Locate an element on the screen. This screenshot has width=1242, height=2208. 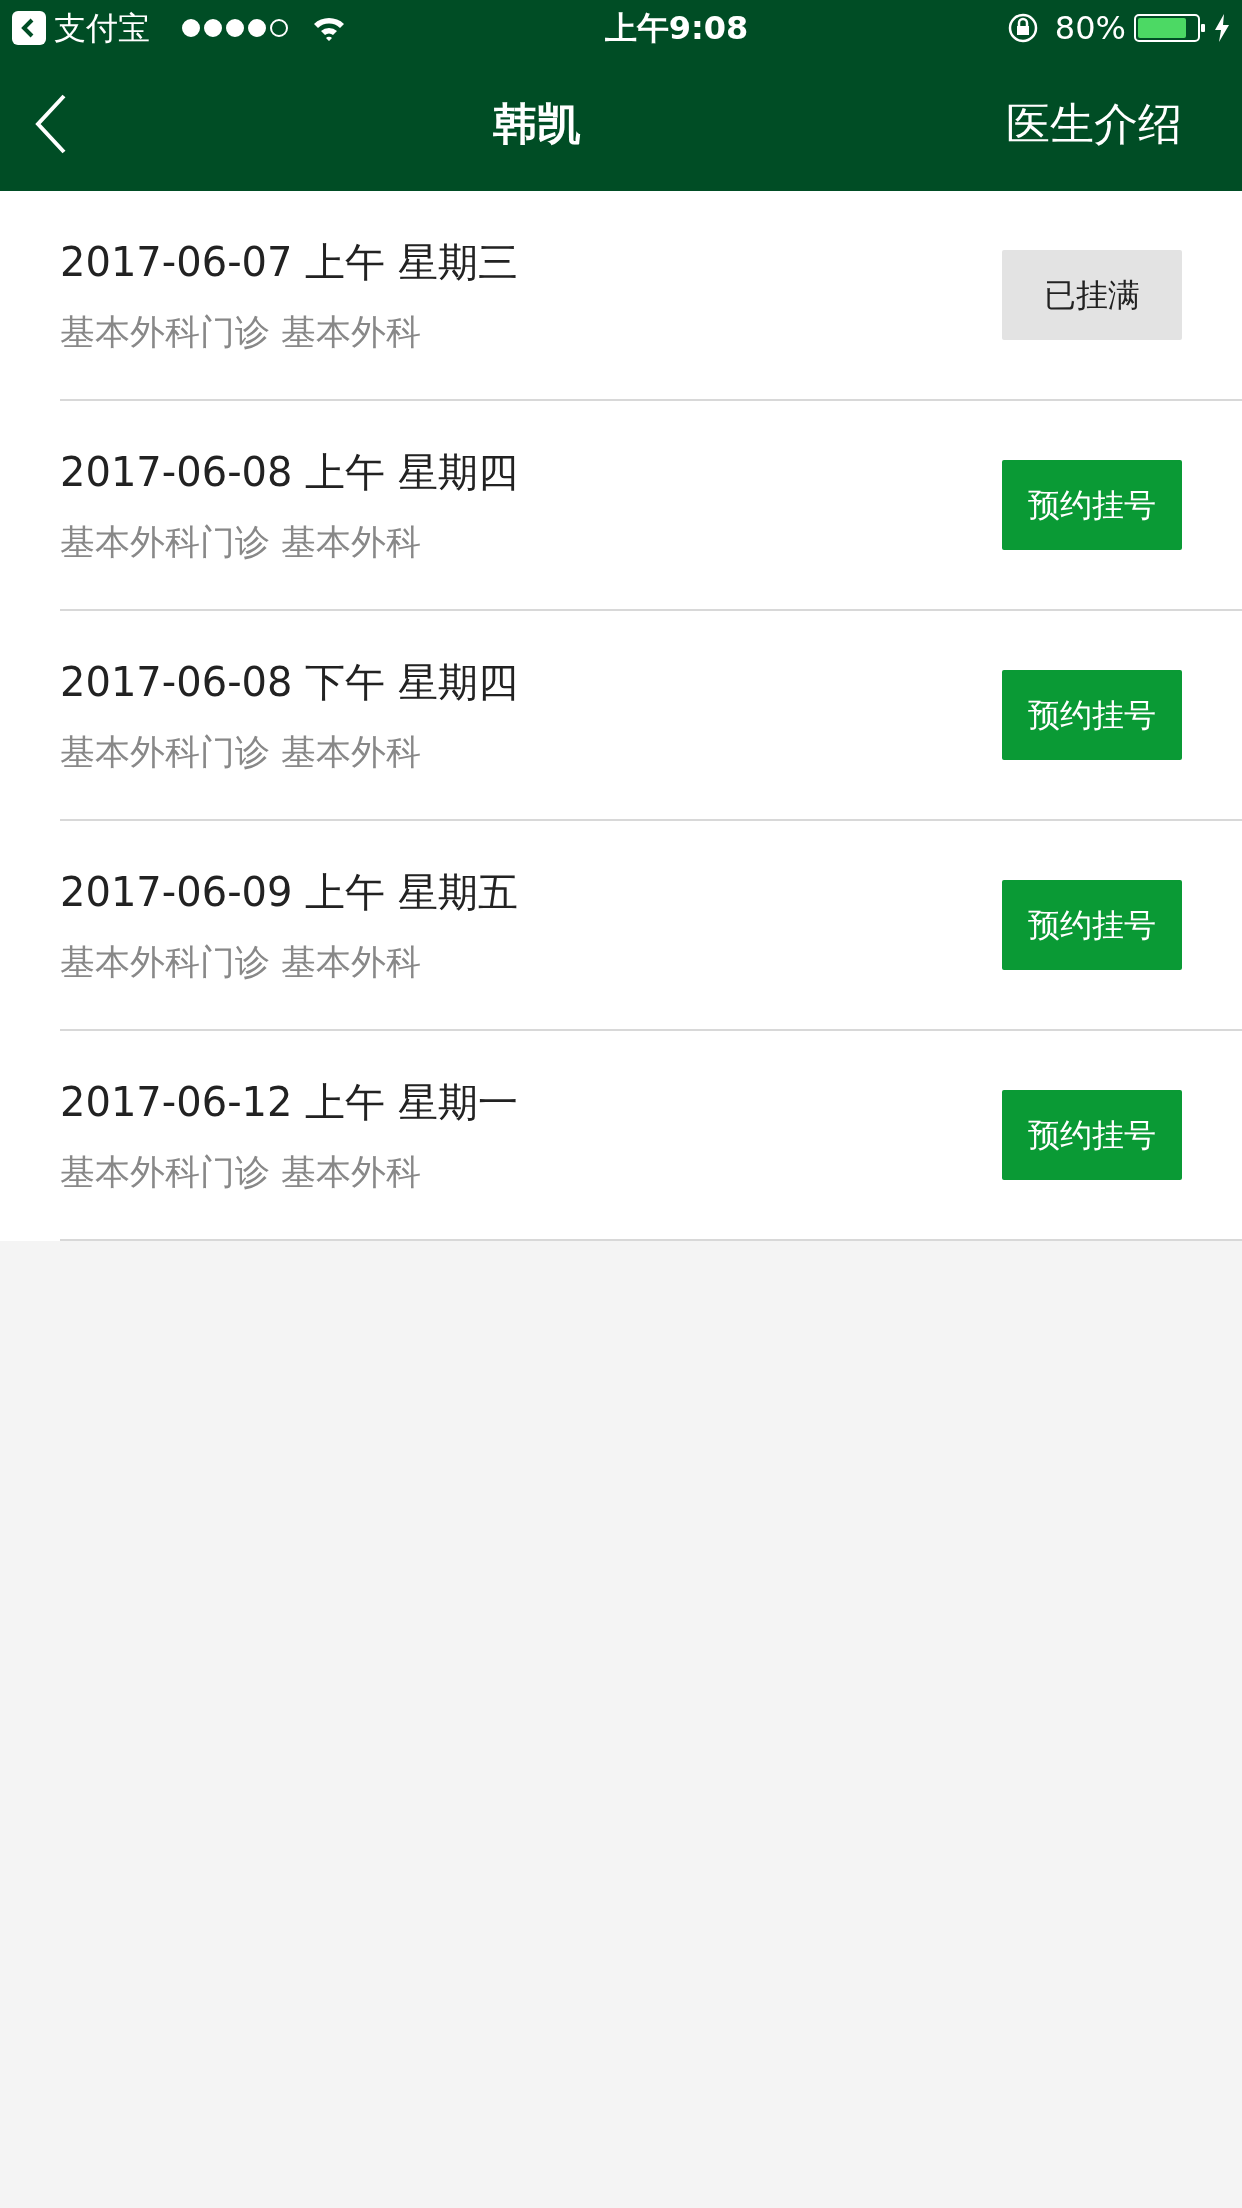
slot-date: 2017-06-12 上午 星期一 is located at coordinates (289, 1102).